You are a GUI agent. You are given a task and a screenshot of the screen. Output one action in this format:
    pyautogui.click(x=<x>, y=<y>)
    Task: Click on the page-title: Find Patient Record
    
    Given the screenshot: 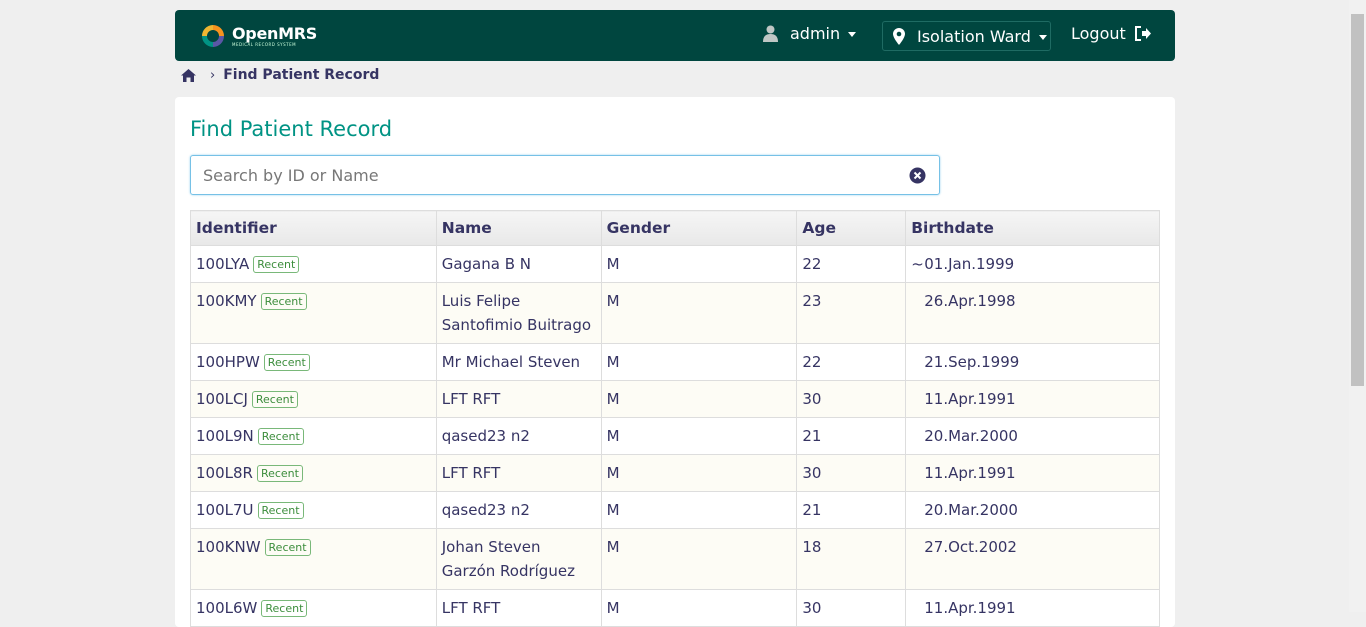 What is the action you would take?
    pyautogui.click(x=291, y=129)
    